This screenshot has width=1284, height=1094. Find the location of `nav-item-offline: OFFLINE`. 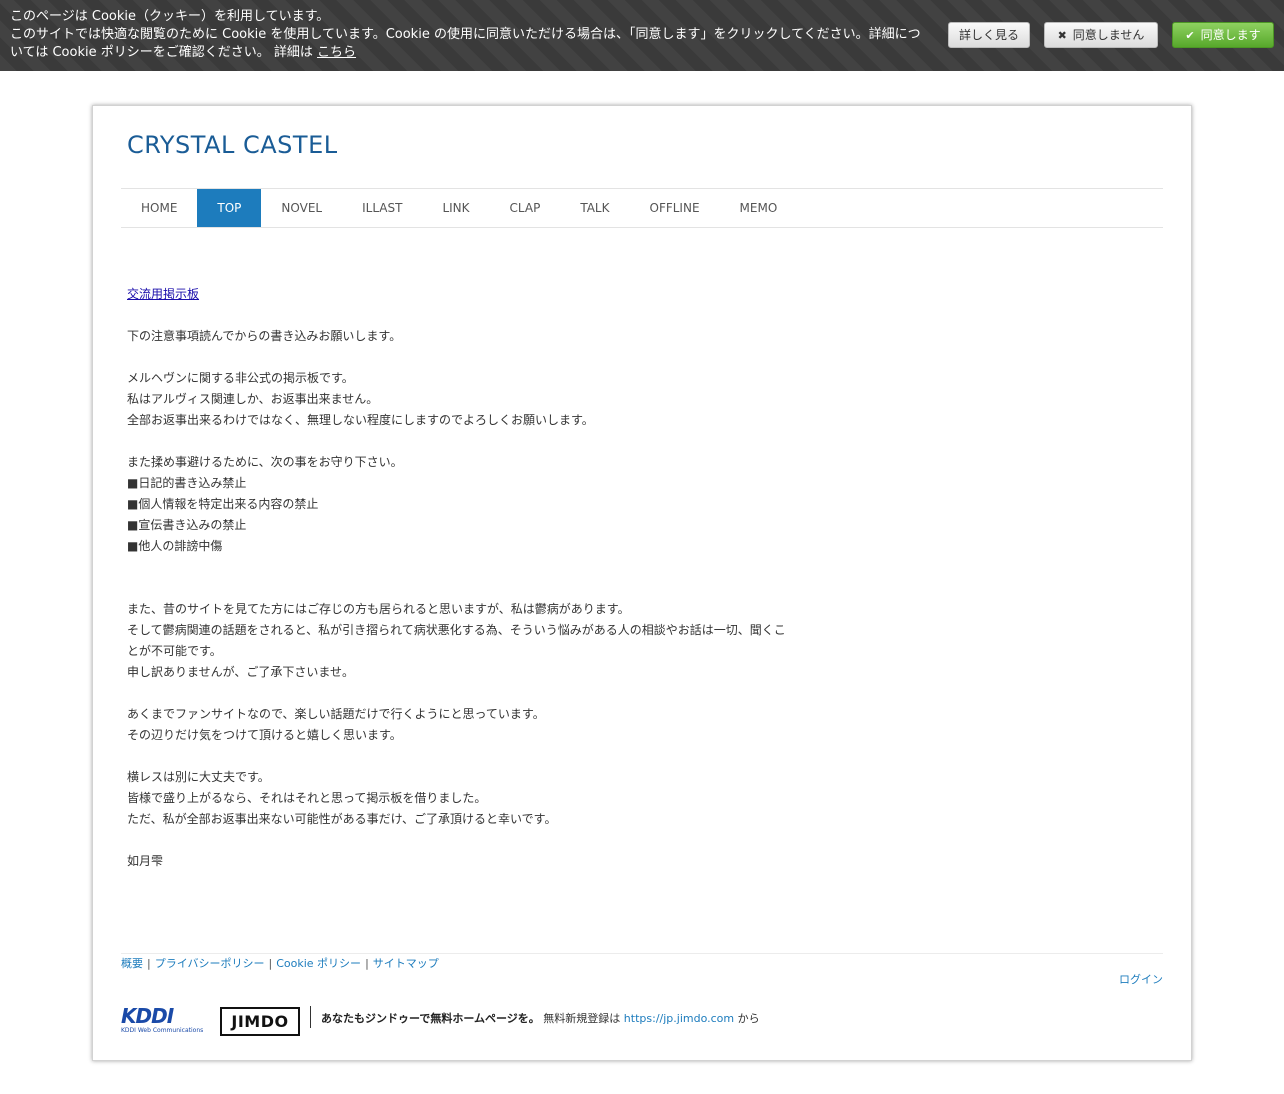

nav-item-offline: OFFLINE is located at coordinates (675, 208).